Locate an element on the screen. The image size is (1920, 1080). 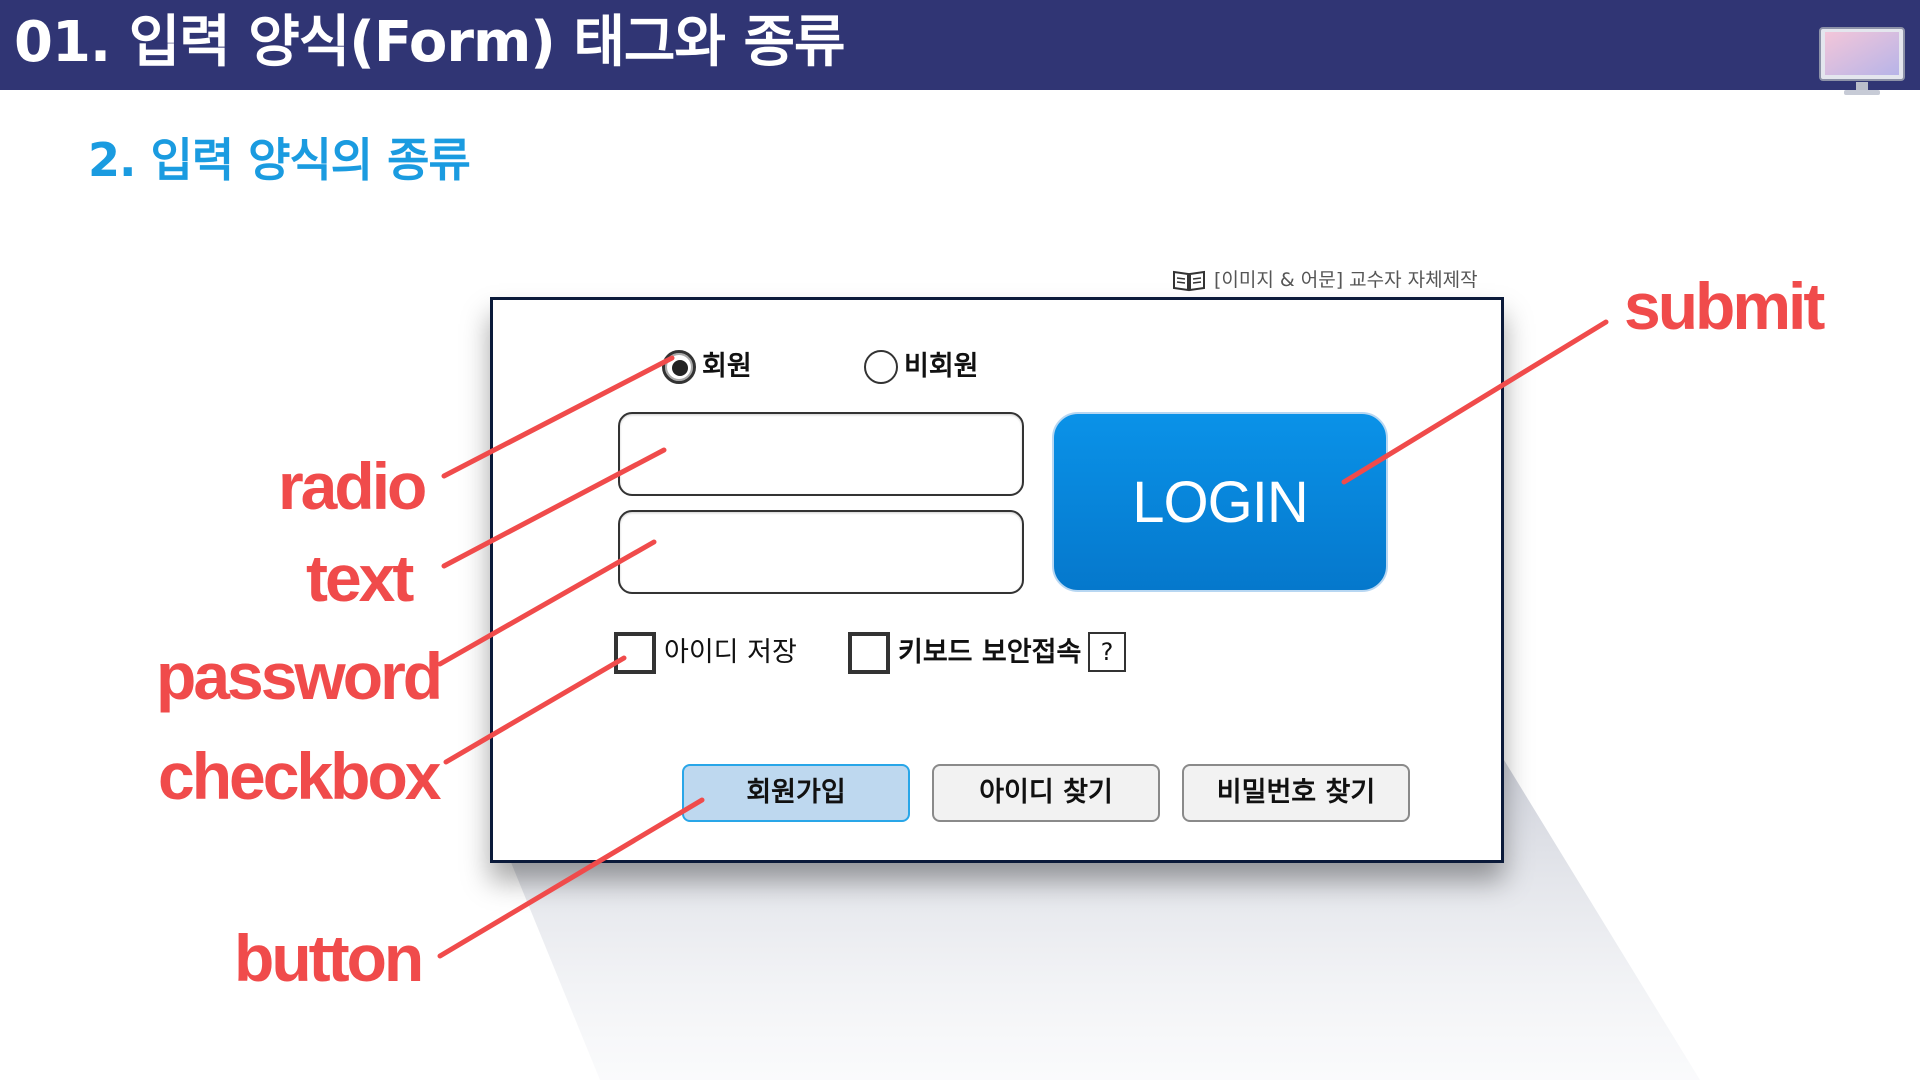
page-title: 01. 입력 양식(Form) 태그와 종류 is located at coordinates (429, 42).